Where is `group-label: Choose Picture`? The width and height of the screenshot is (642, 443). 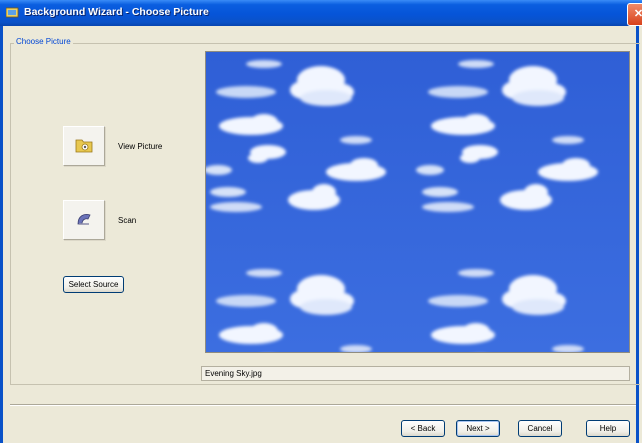 group-label: Choose Picture is located at coordinates (43, 41).